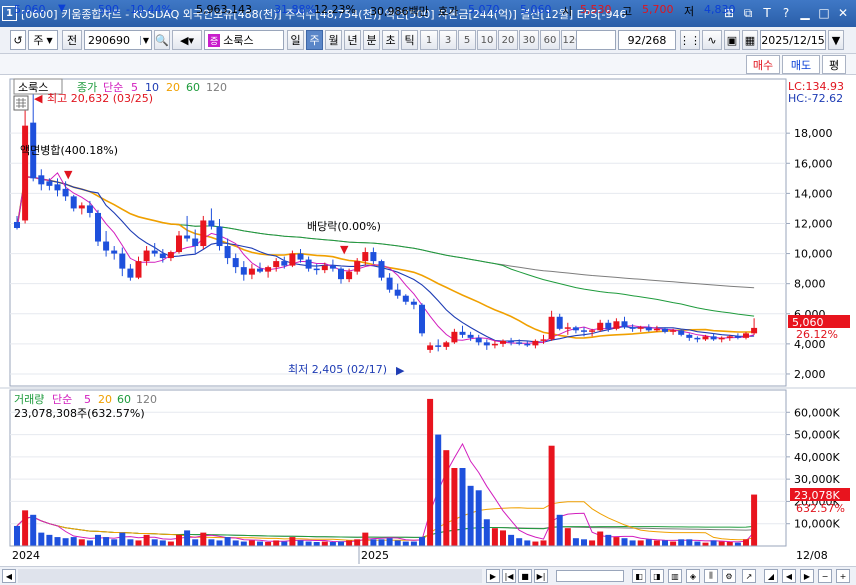 The image size is (856, 585). What do you see at coordinates (596, 40) in the screenshot?
I see `interval-input` at bounding box center [596, 40].